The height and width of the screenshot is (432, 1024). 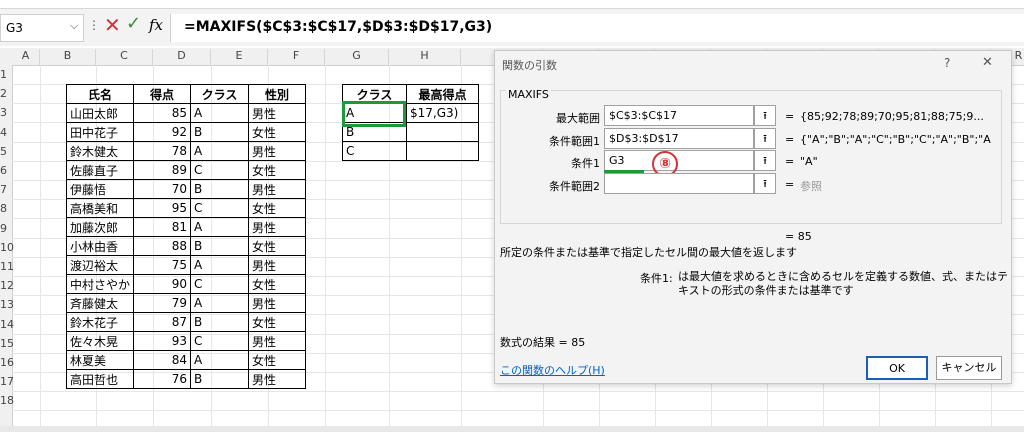 I want to click on cell-name: 佐々木晃, so click(x=100, y=341).